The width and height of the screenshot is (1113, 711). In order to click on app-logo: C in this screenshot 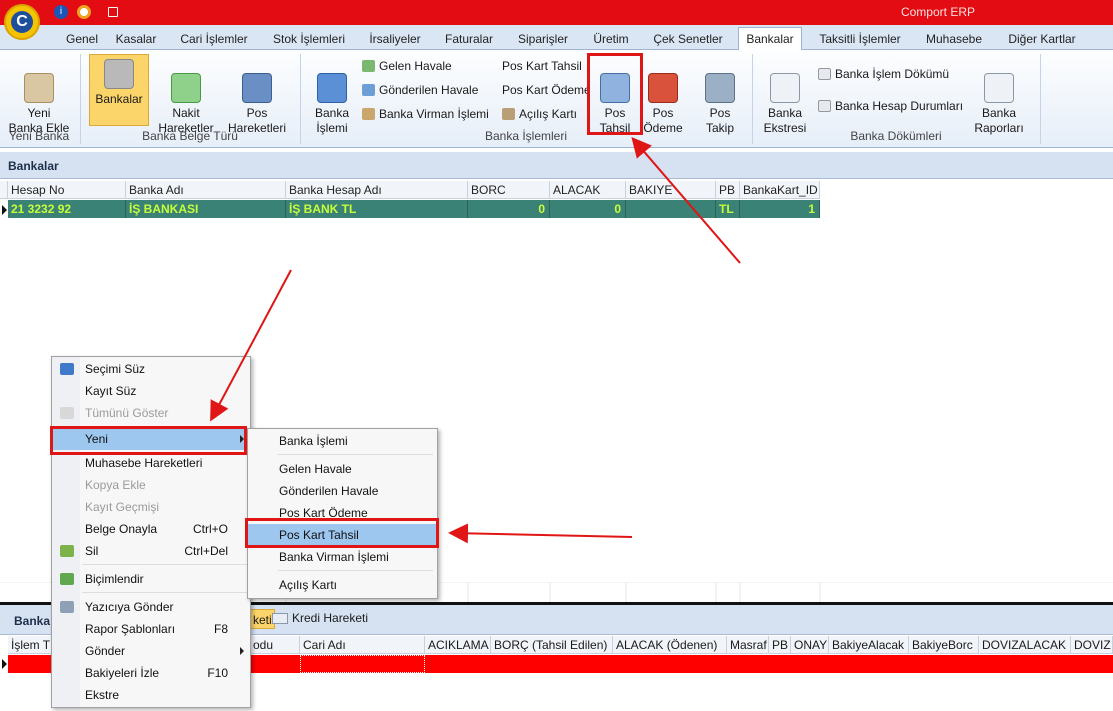, I will do `click(22, 22)`.